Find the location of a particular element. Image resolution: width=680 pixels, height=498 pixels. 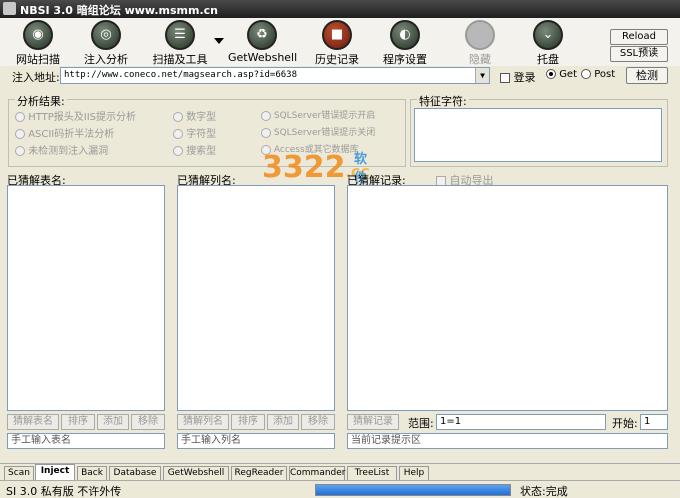

remove-table-button: 移除 is located at coordinates (148, 422).